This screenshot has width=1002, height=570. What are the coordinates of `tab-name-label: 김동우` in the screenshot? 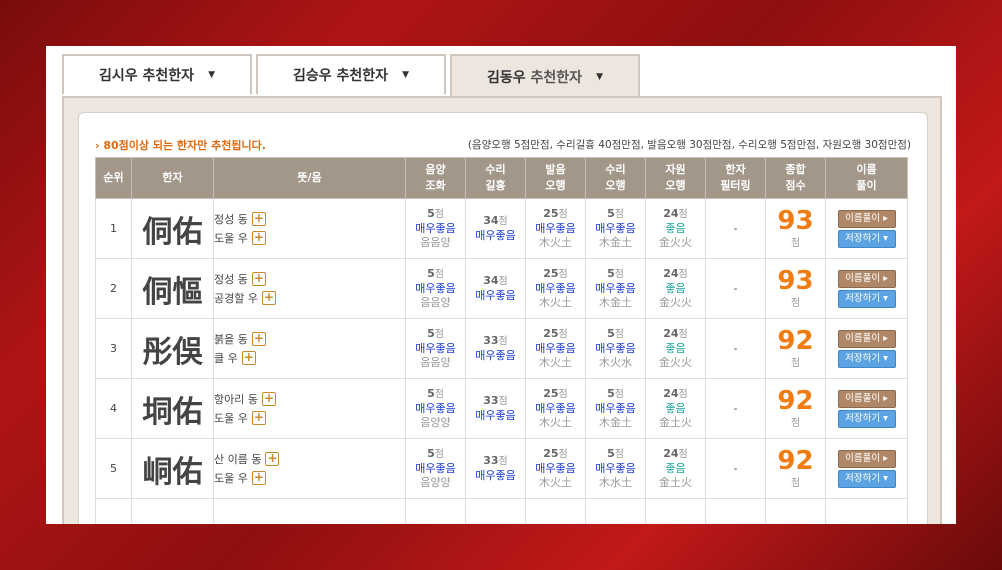 It's located at (506, 78).